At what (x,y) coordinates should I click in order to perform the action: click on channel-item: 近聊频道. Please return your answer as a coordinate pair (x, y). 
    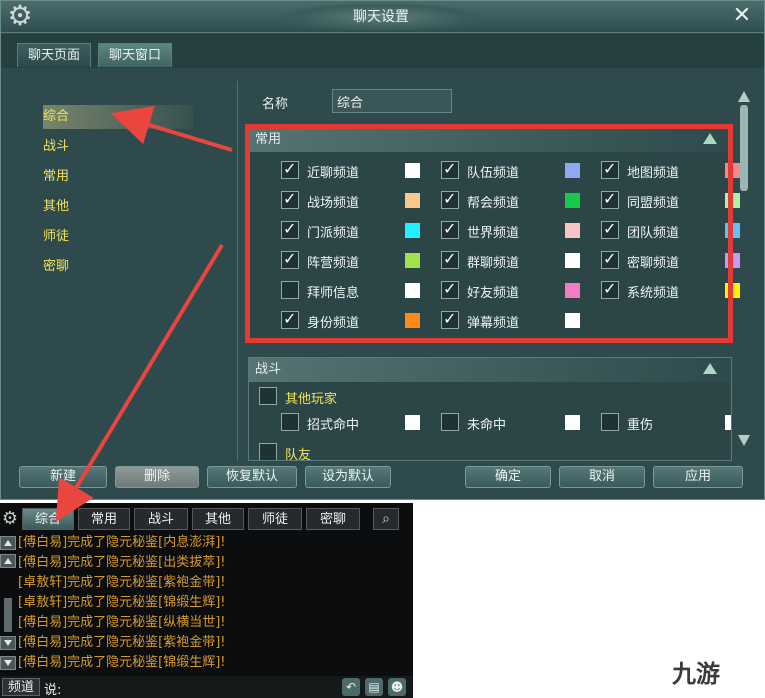
    Looking at the image, I should click on (356, 170).